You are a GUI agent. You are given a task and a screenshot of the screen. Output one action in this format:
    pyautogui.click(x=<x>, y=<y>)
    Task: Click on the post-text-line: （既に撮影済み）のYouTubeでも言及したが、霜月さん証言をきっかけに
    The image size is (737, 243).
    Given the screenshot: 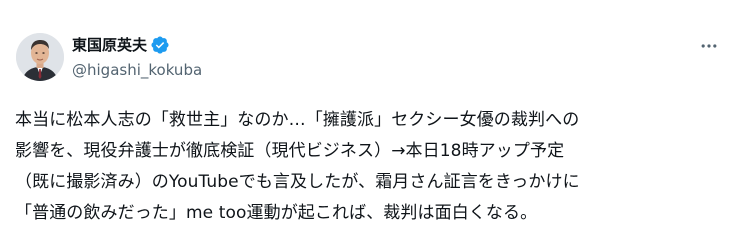 What is the action you would take?
    pyautogui.click(x=297, y=182)
    